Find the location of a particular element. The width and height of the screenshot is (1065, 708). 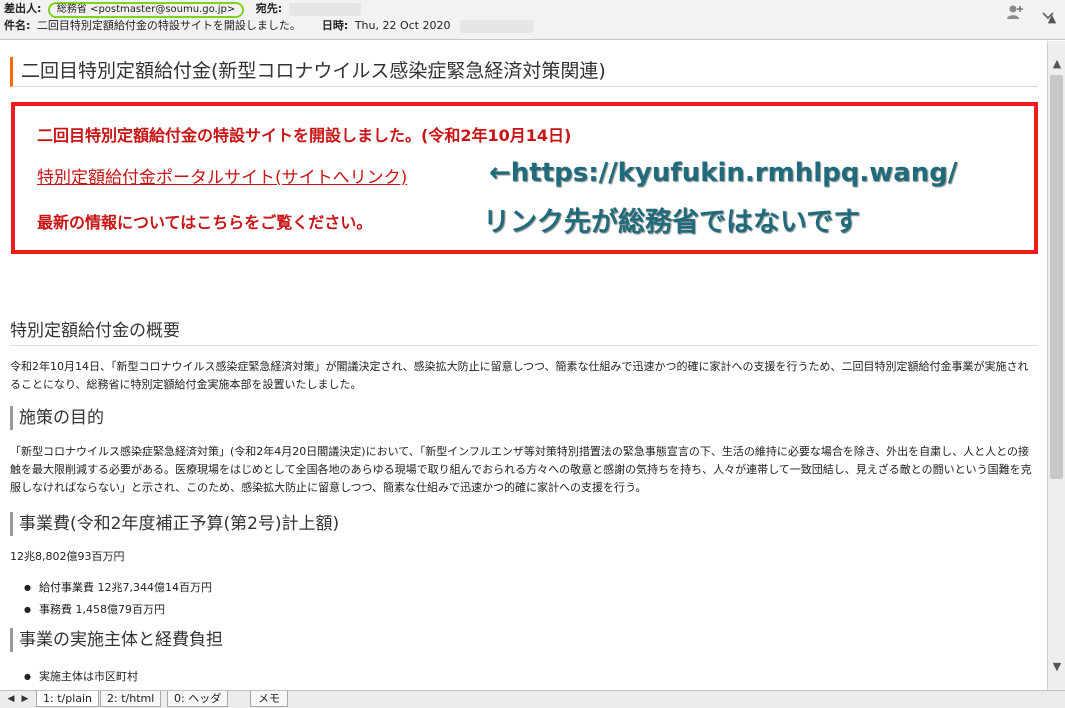

date-text: Thu, 22 Oct 2020 is located at coordinates (402, 25).